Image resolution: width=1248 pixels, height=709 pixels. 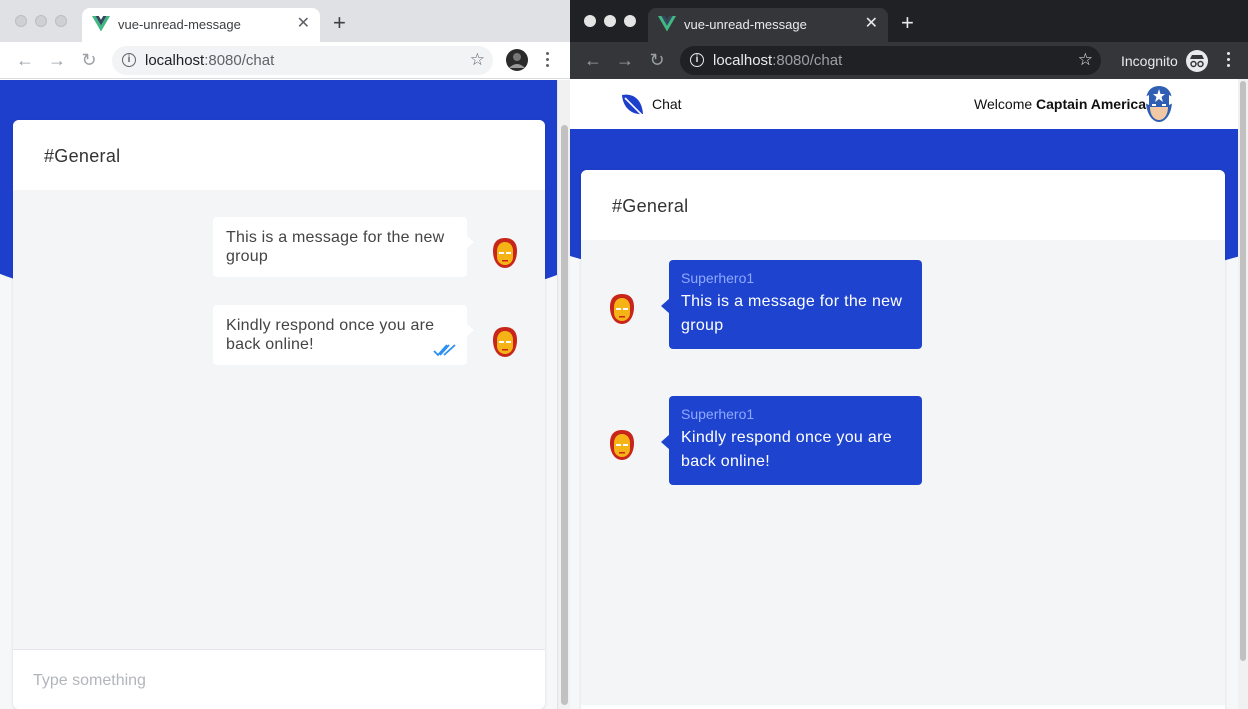 What do you see at coordinates (1197, 61) in the screenshot?
I see `incognito-icon` at bounding box center [1197, 61].